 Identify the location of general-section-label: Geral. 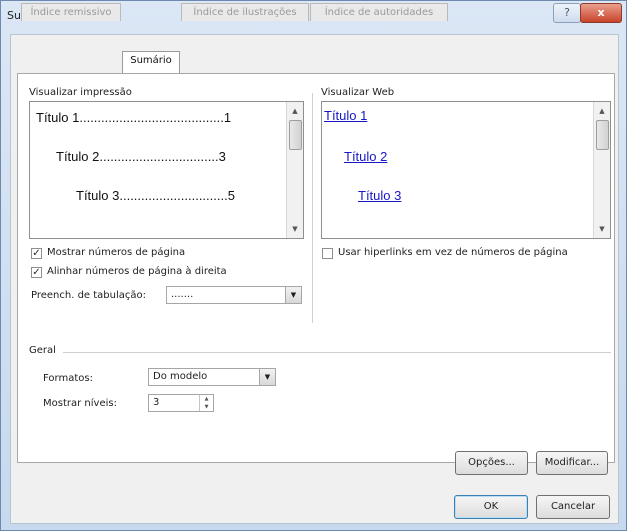
(42, 350).